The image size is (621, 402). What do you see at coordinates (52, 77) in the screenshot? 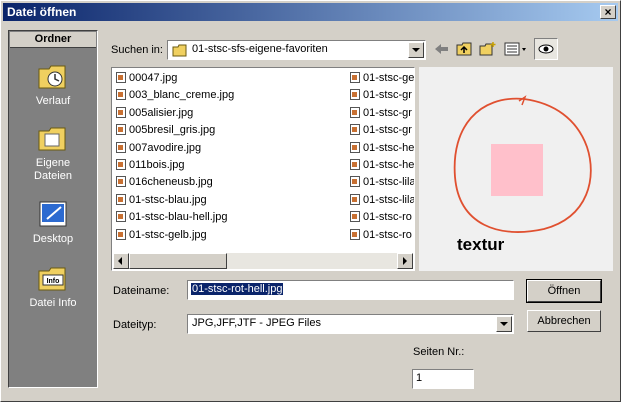
I see `history-folder-icon` at bounding box center [52, 77].